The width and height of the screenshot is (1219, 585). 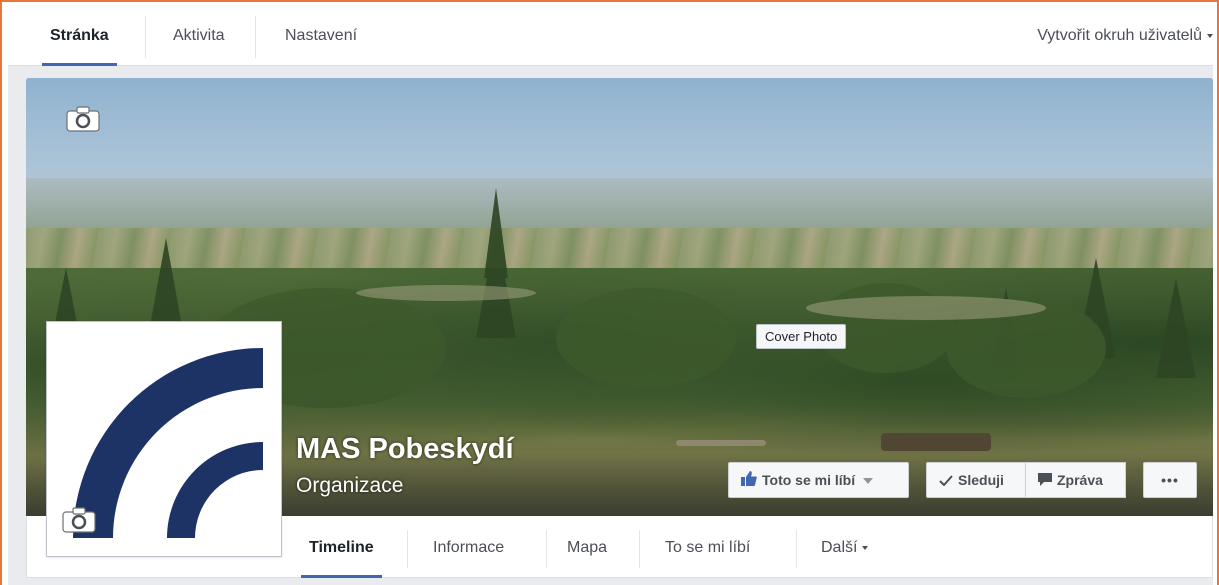 I want to click on tab-timeline: Timeline, so click(x=341, y=547).